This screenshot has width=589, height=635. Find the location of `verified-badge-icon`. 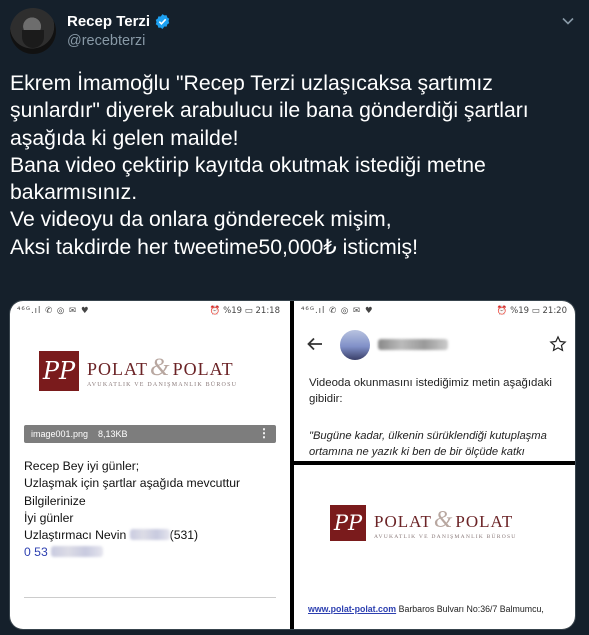

verified-badge-icon is located at coordinates (162, 21).